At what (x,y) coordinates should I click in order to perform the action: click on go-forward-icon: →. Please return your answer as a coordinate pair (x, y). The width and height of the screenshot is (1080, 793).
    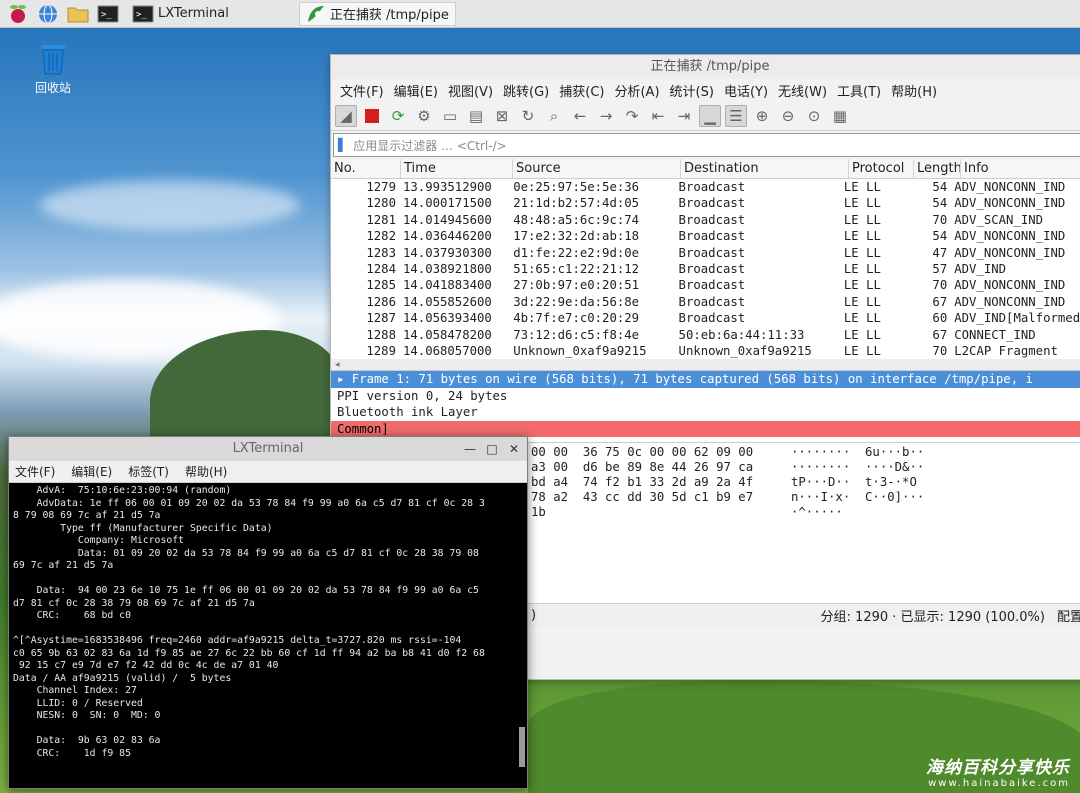
    Looking at the image, I should click on (606, 116).